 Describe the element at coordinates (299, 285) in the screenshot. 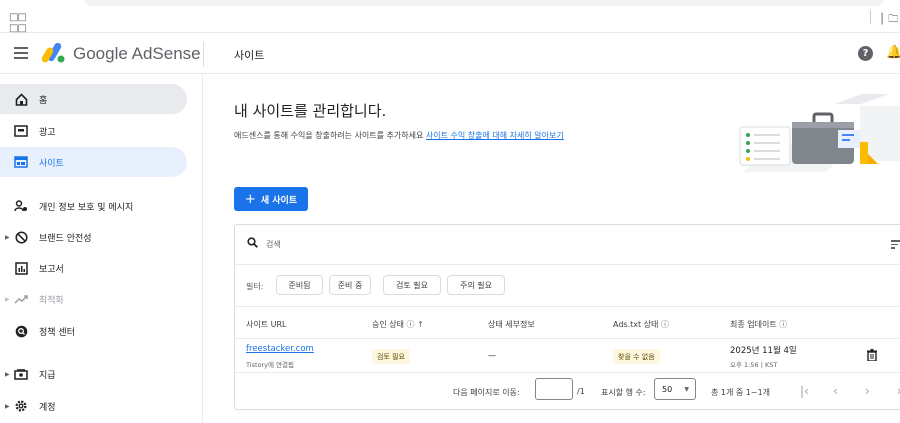

I see `filter-chip-ready: 준비됨` at that location.